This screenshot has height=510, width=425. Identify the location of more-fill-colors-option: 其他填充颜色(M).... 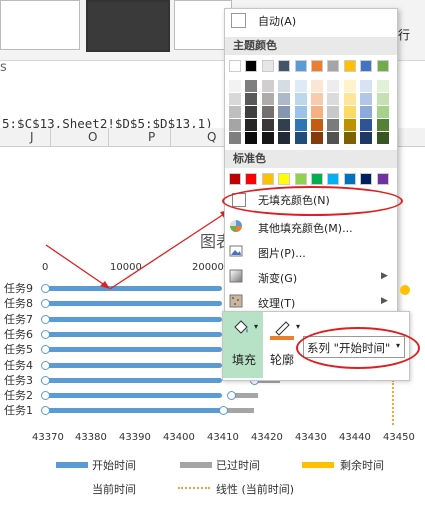
(305, 228).